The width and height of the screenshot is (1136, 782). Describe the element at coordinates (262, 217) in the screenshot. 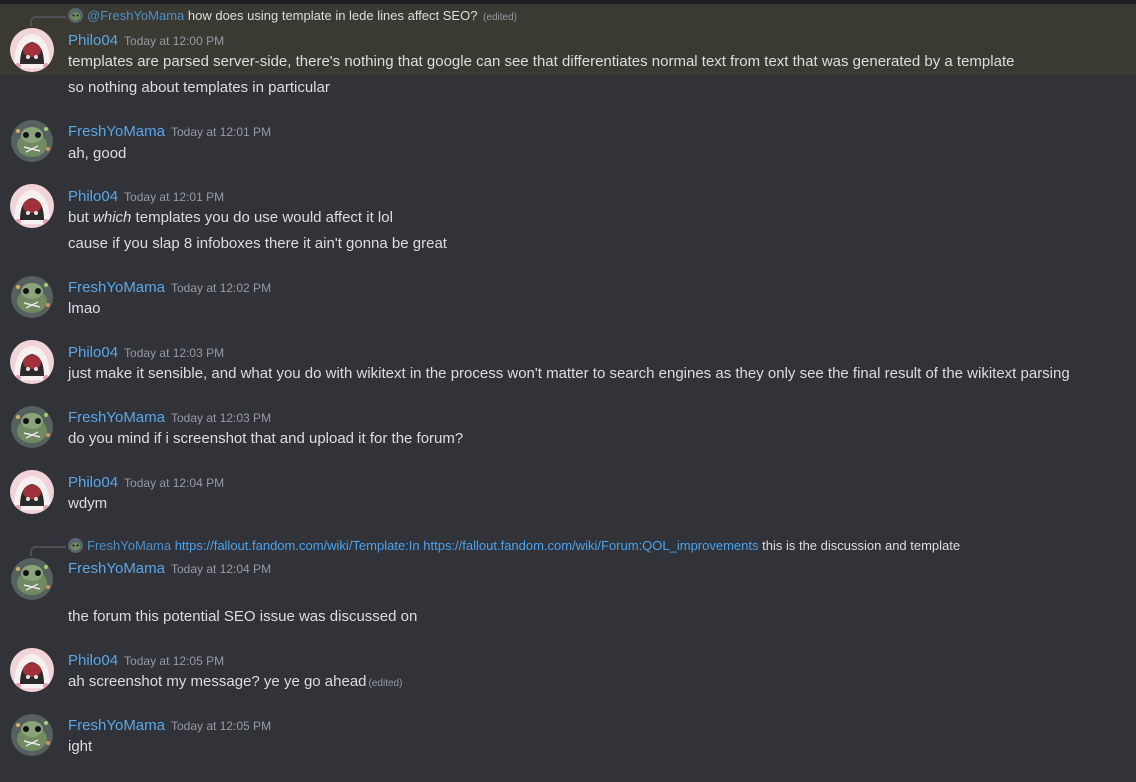

I see `text-run: templates you do use would affect it lol` at that location.